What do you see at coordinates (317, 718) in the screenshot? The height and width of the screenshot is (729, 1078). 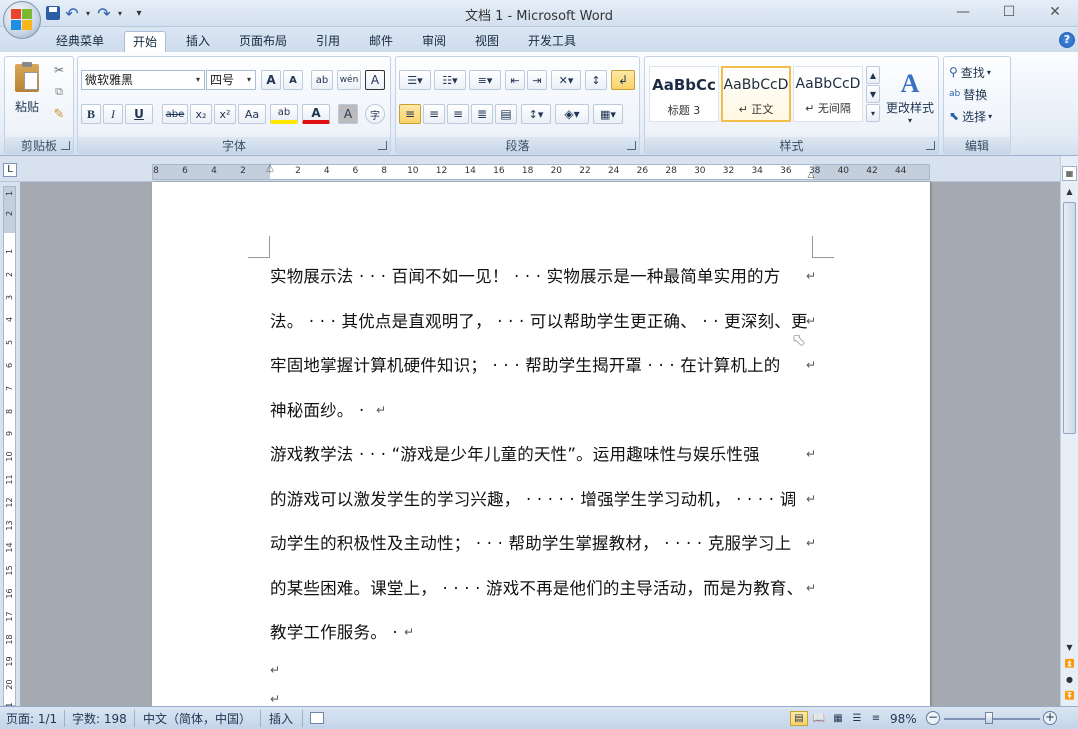 I see `macro-record-icon` at bounding box center [317, 718].